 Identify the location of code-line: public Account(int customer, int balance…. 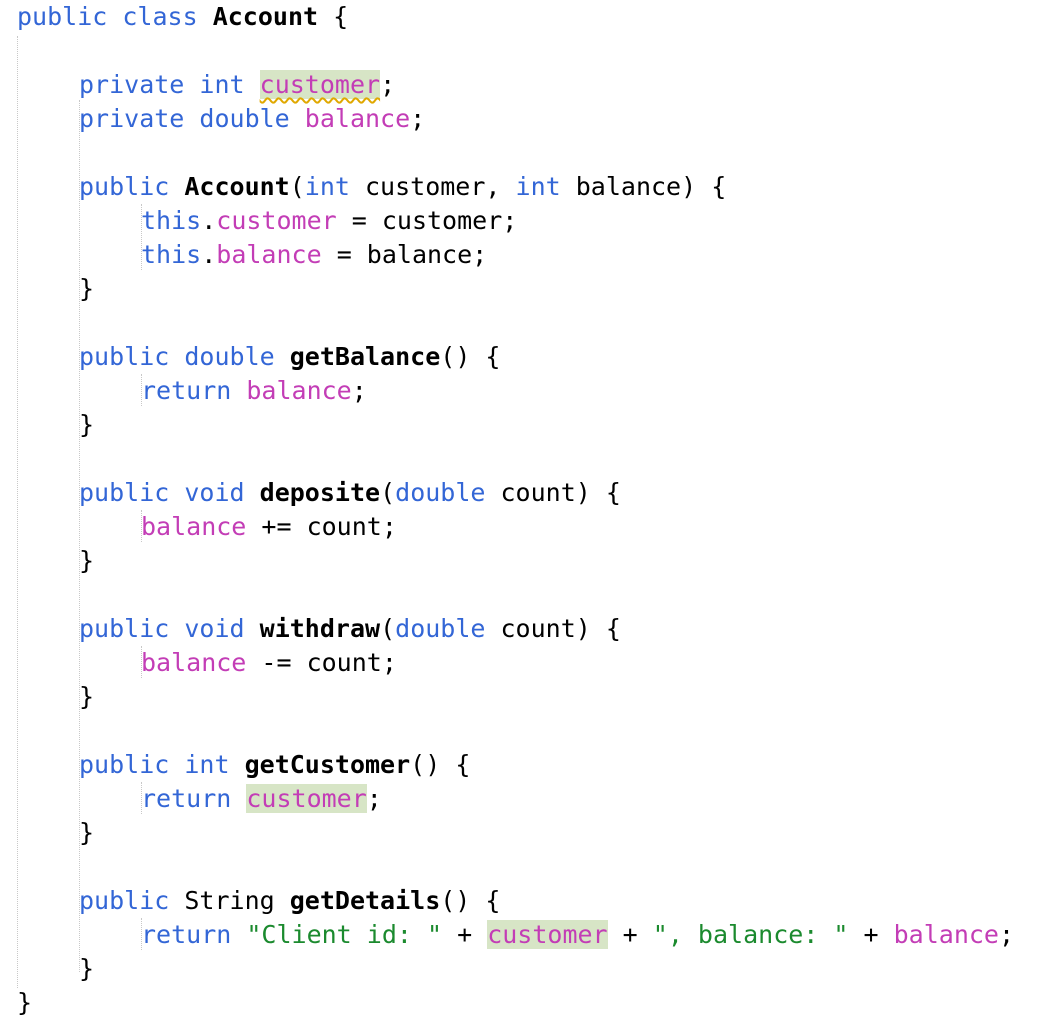
(402, 187).